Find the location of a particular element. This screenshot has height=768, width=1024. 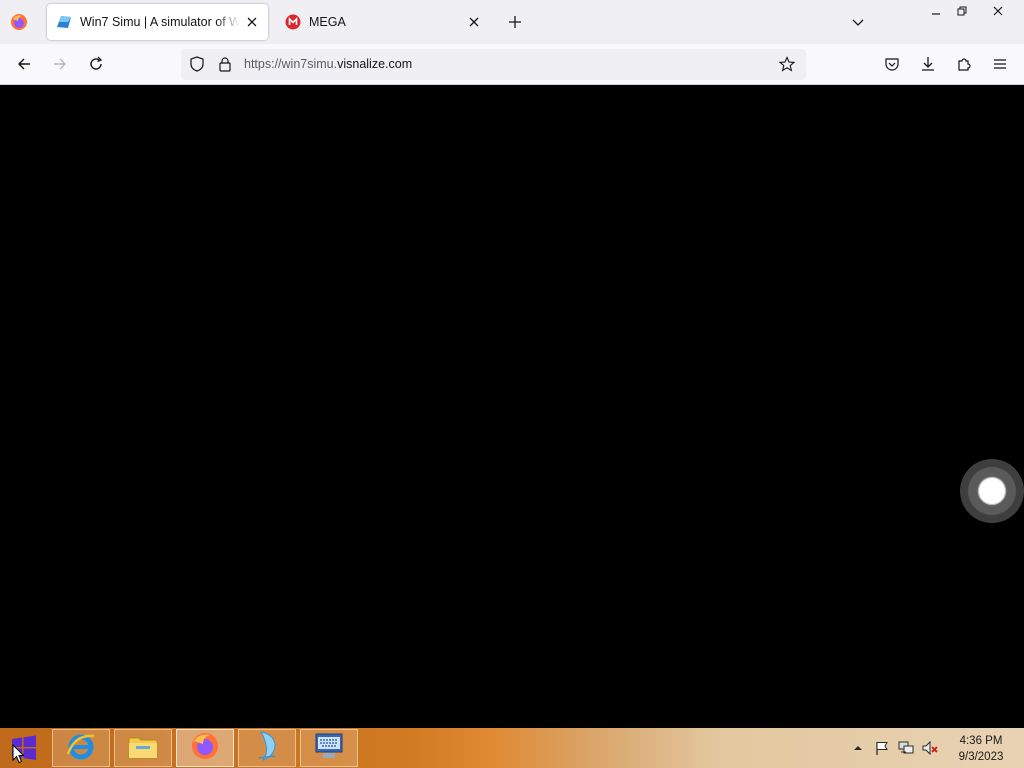

mega-favicon is located at coordinates (293, 22).